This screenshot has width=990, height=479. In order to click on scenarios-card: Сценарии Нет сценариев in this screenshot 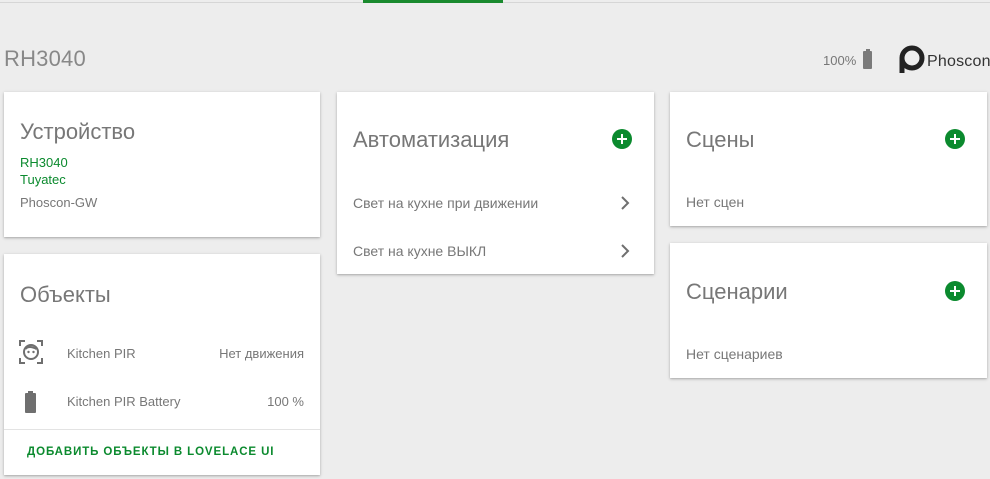, I will do `click(828, 310)`.